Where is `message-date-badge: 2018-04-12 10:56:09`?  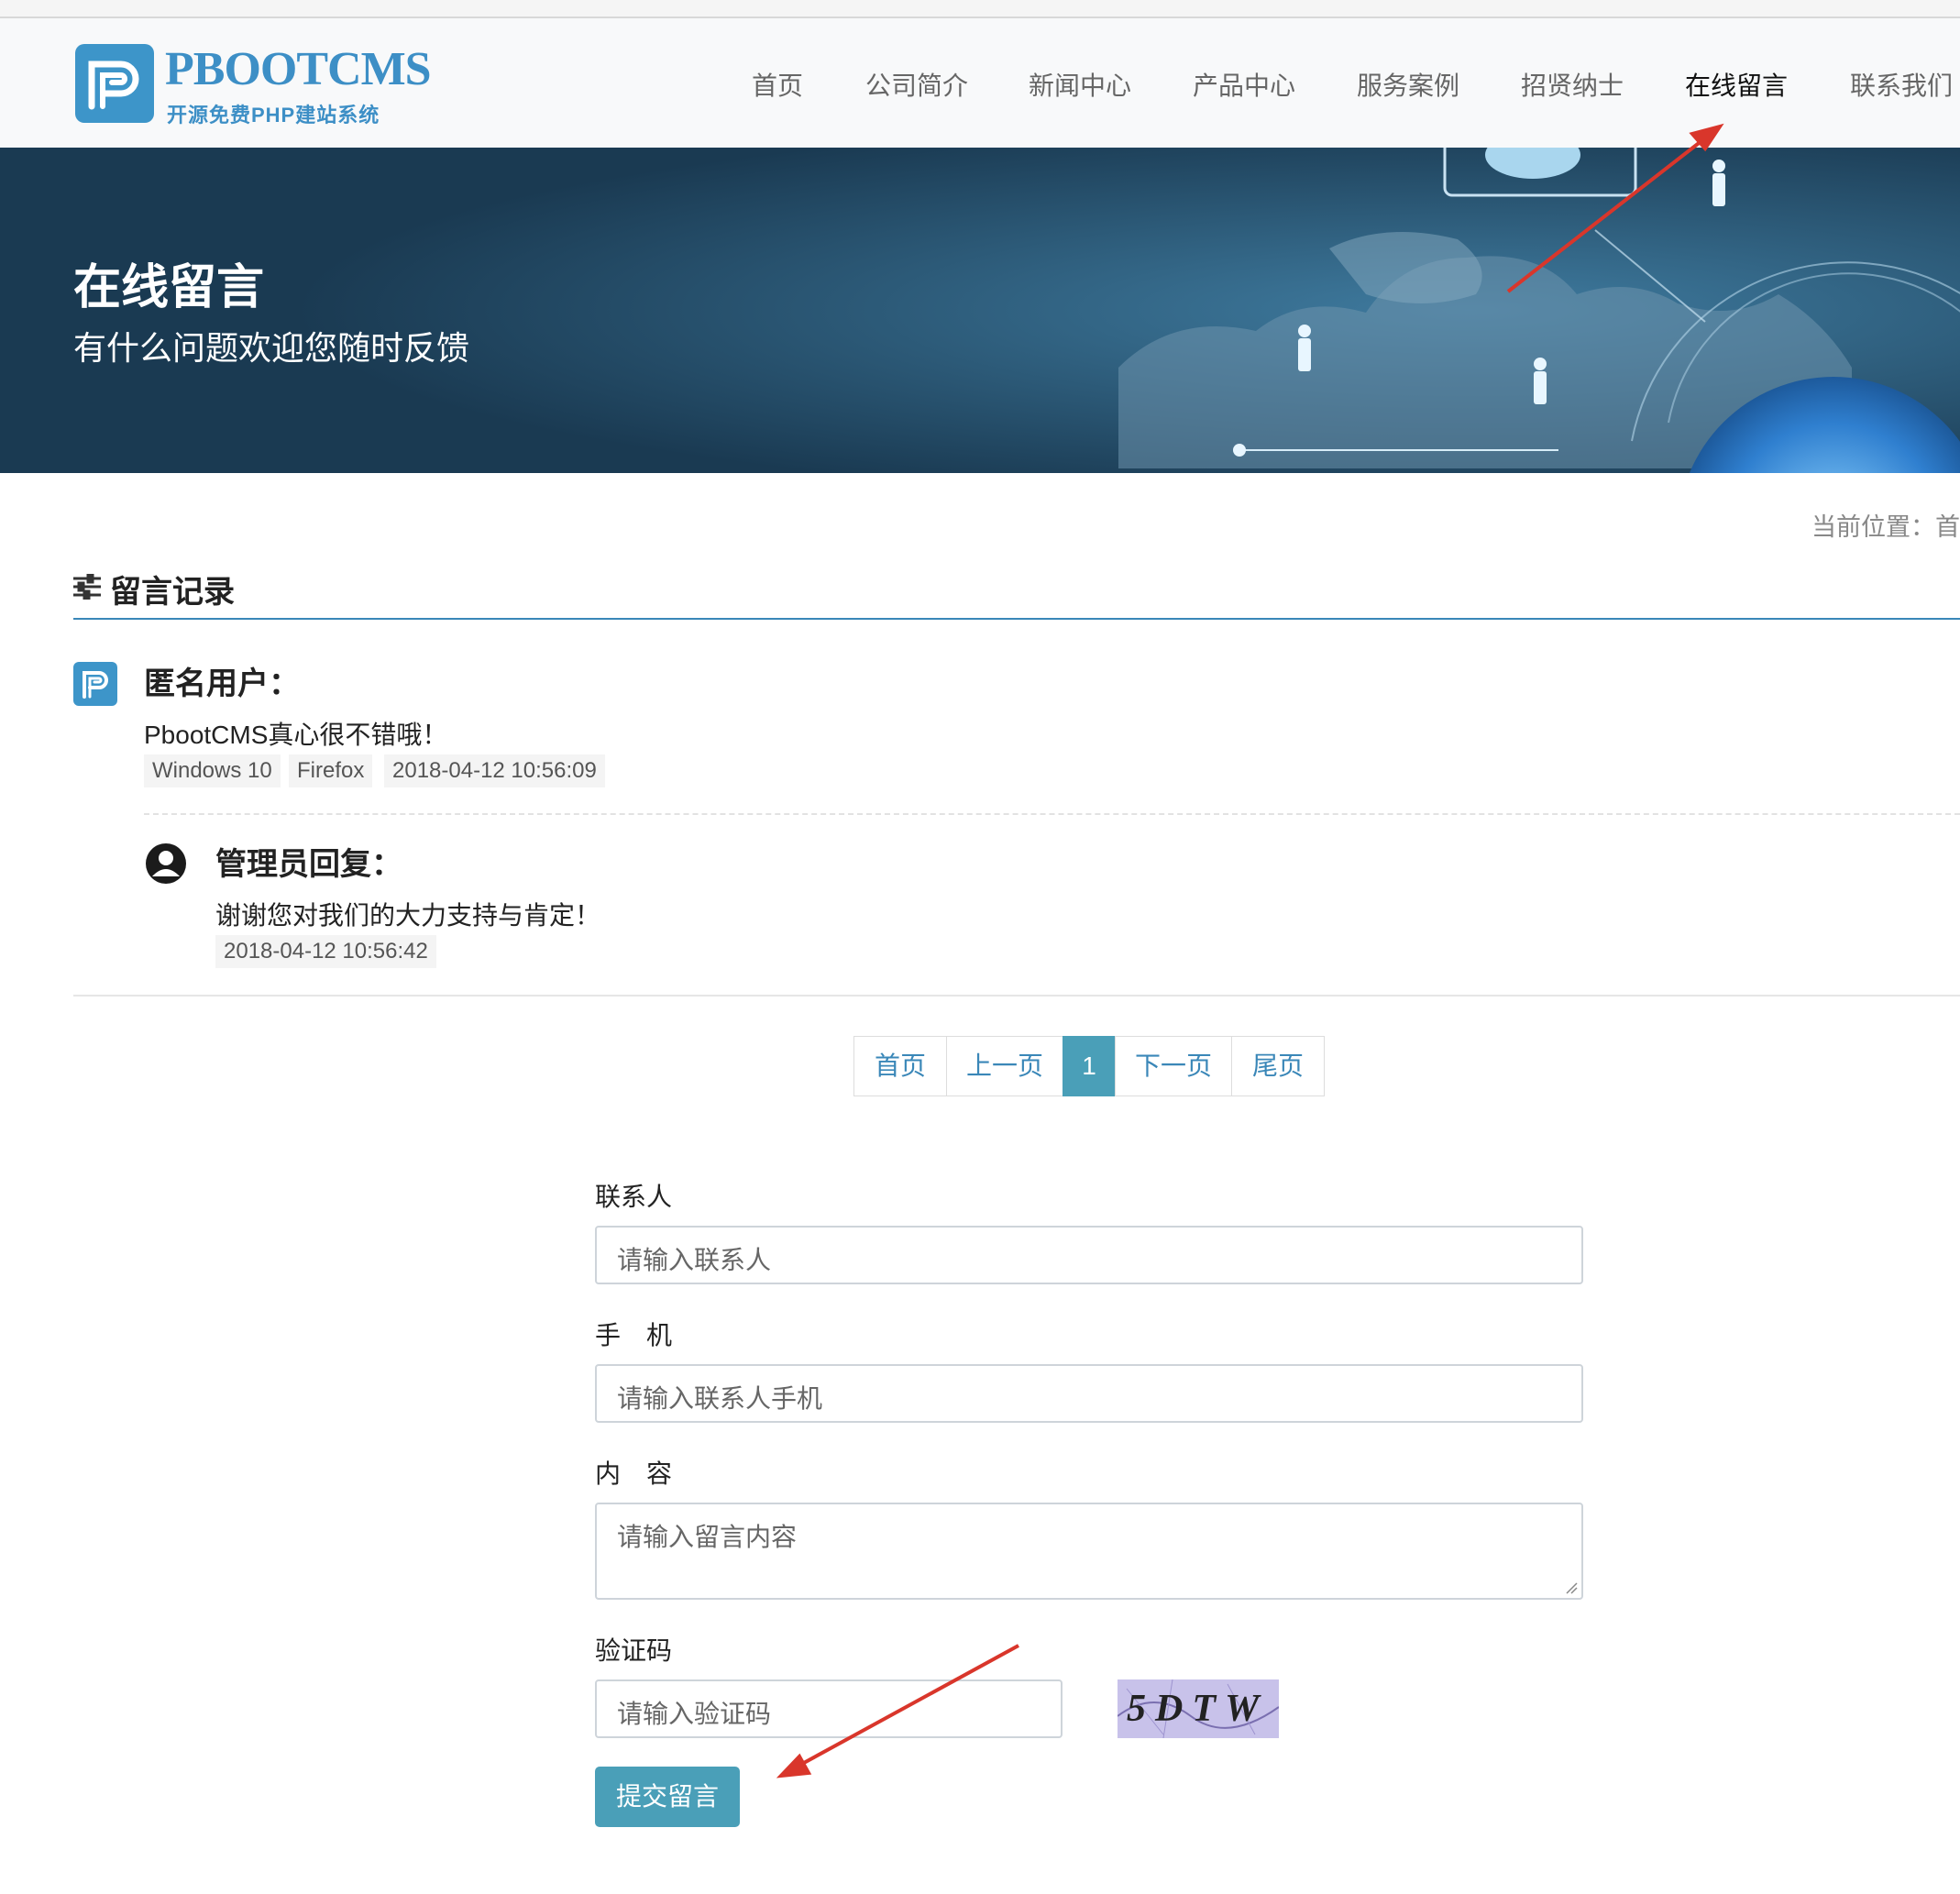
message-date-badge: 2018-04-12 10:56:09 is located at coordinates (495, 770).